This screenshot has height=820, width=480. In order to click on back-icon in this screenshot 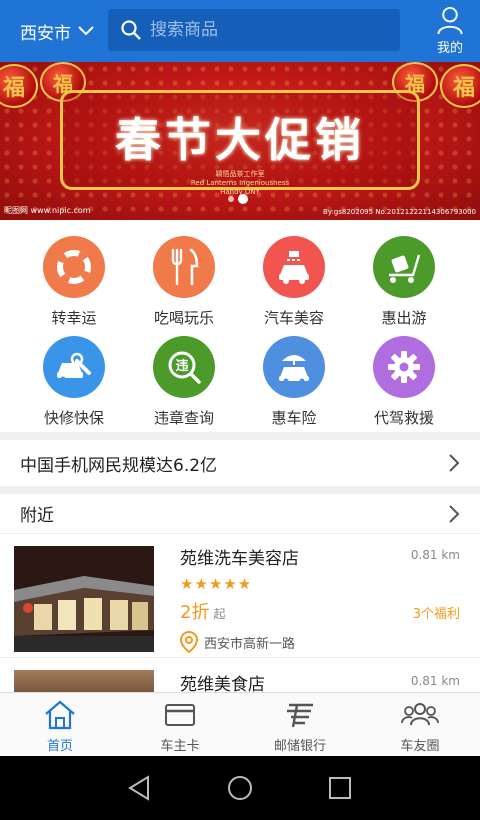, I will do `click(140, 788)`.